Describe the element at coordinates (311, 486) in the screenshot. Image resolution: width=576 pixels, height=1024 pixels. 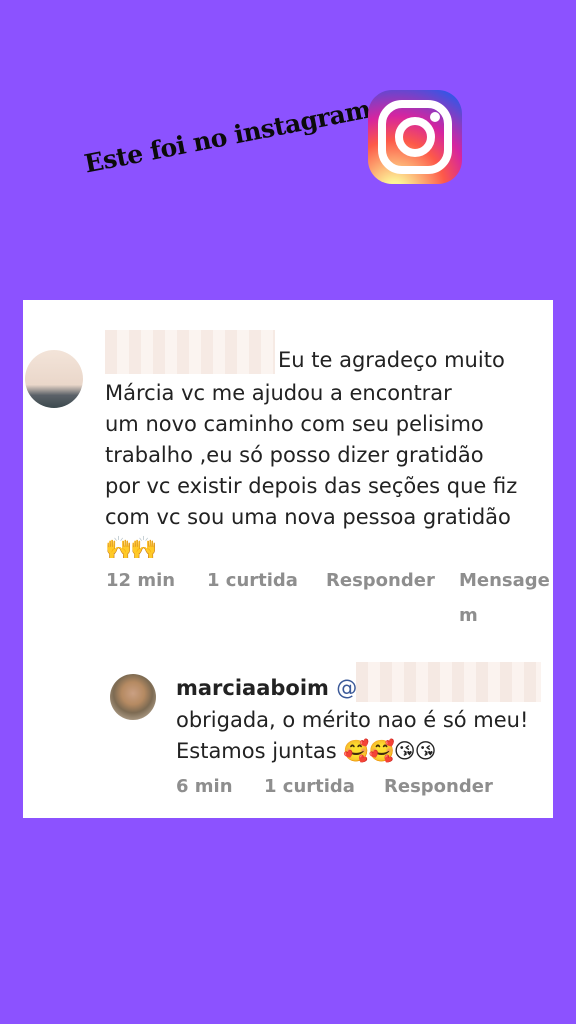
I see `comment-line: por vc existir depois das seções que fiz` at that location.